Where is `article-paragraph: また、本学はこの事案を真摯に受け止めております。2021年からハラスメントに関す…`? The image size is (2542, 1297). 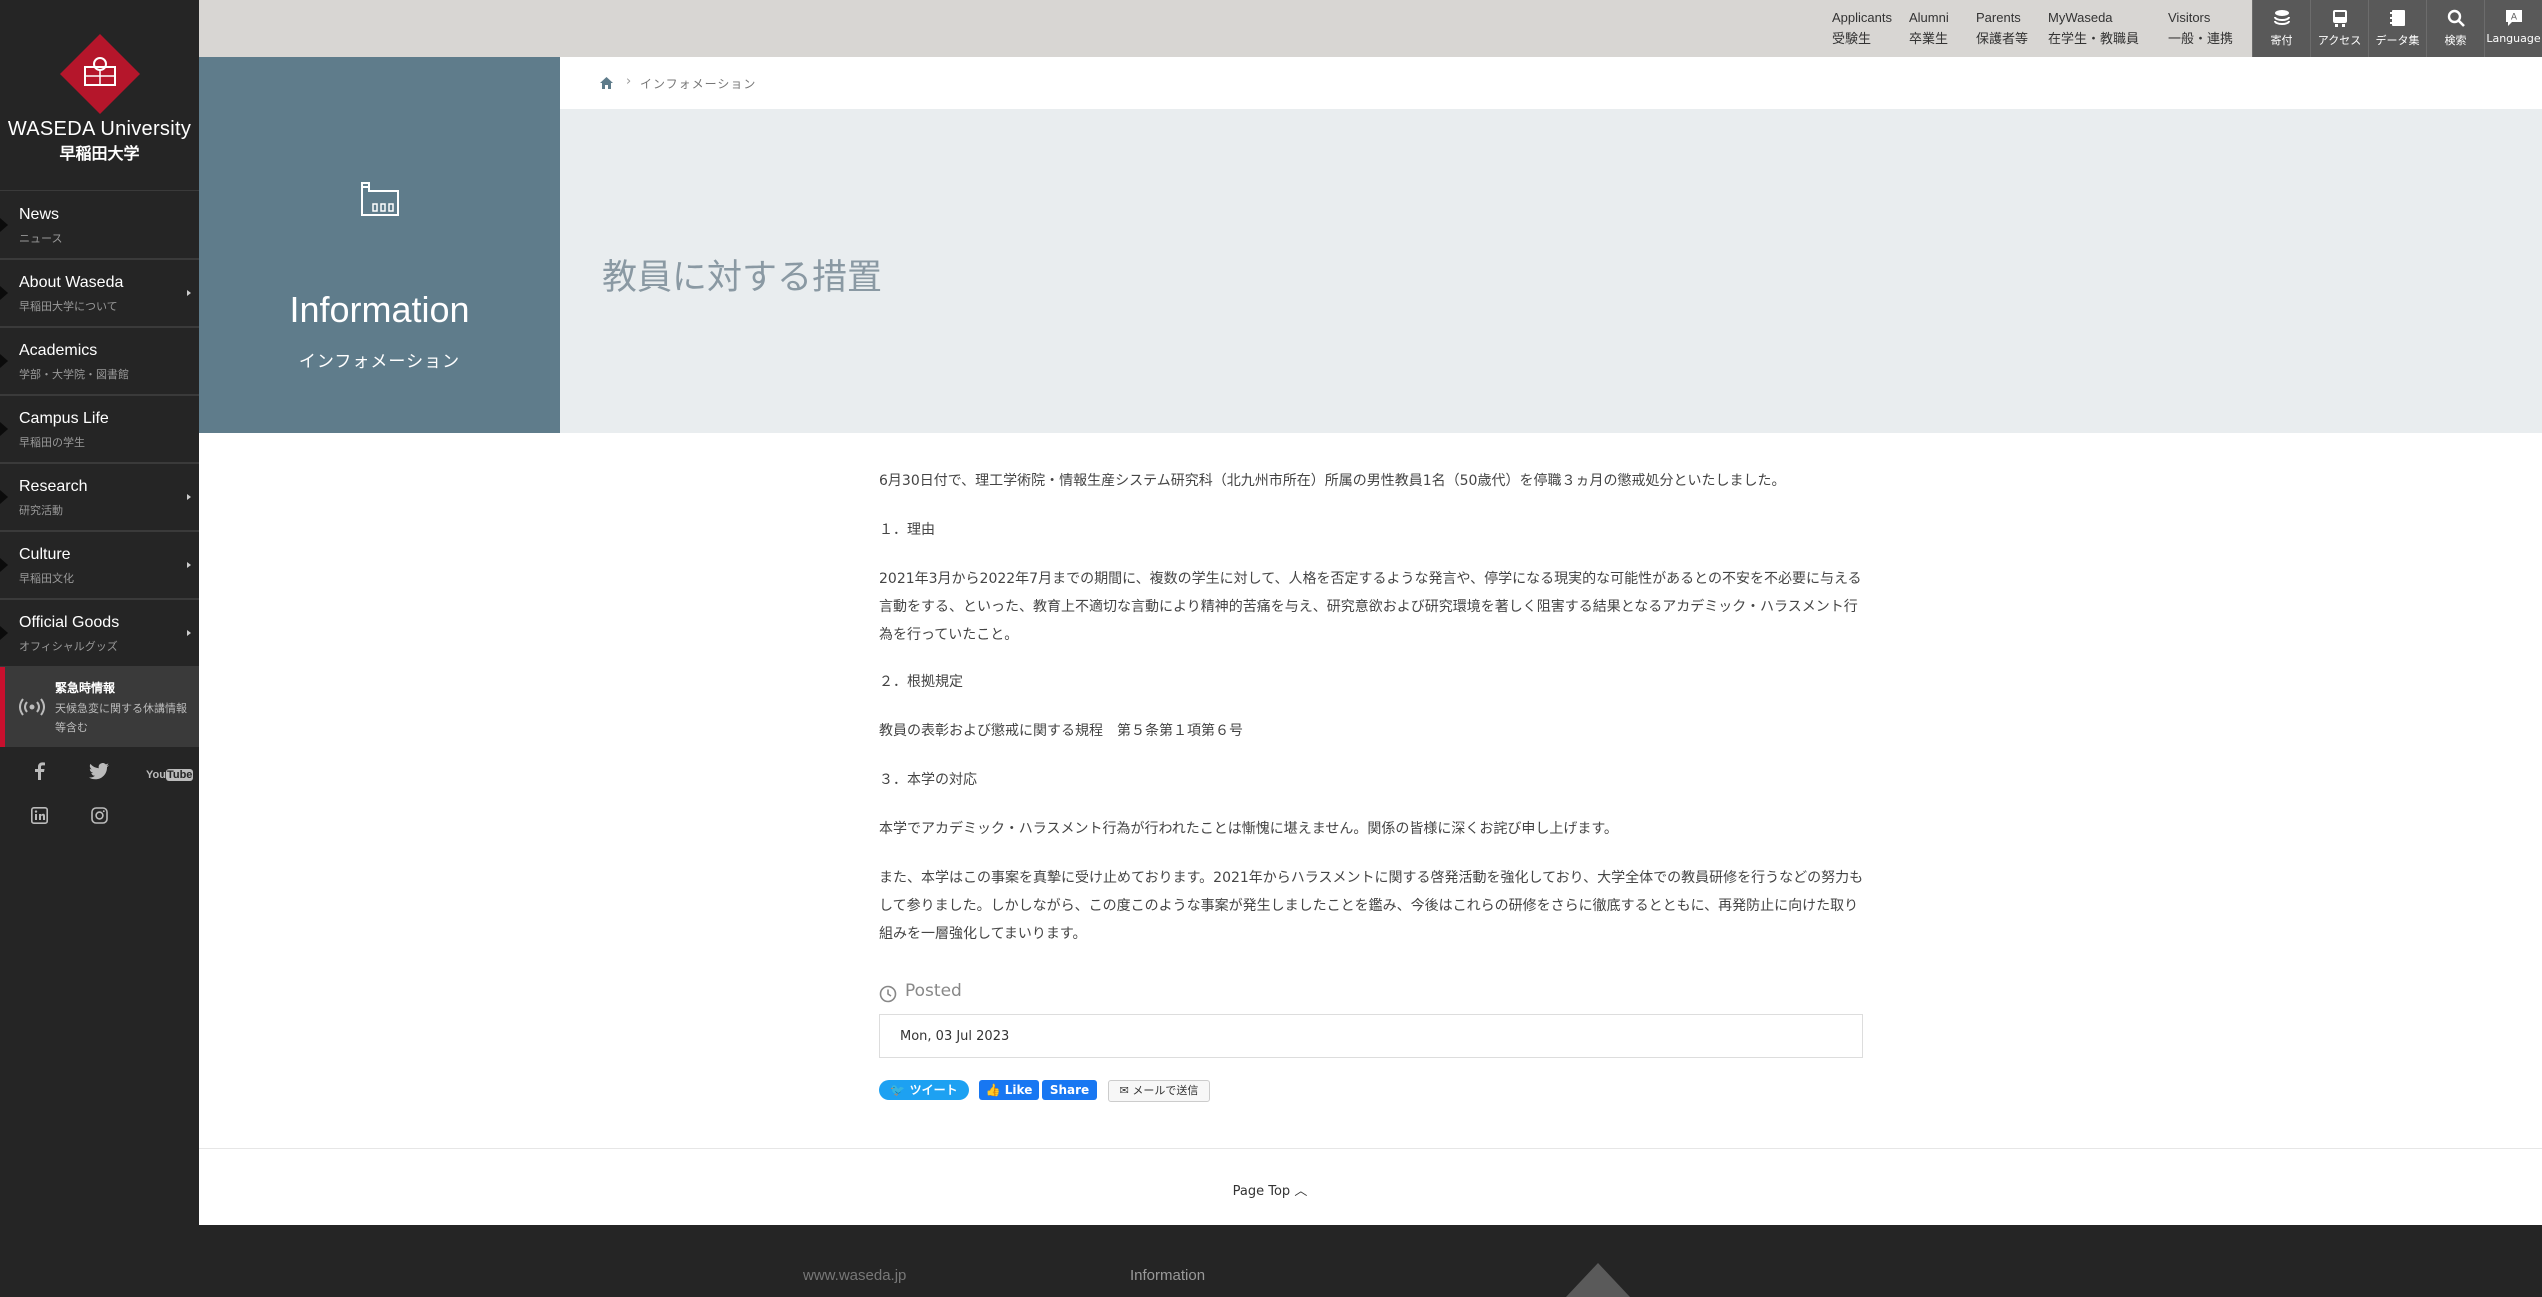
article-paragraph: また、本学はこの事案を真摯に受け止めております。2021年からハラスメントに関す… is located at coordinates (1371, 906).